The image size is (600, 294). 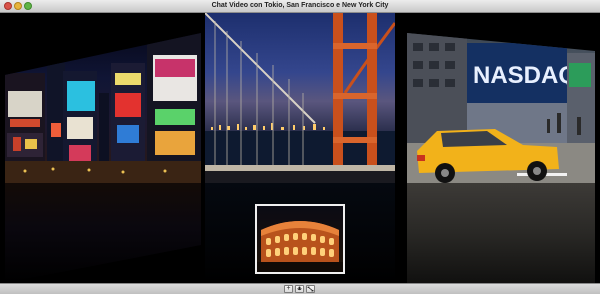 I want to click on new-york-city-reflection, so click(x=501, y=233).